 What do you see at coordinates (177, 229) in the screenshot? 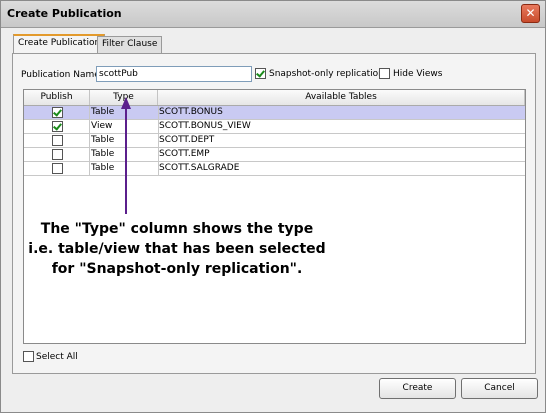
I see `annotation-line-1: The "Type" column shows the type` at bounding box center [177, 229].